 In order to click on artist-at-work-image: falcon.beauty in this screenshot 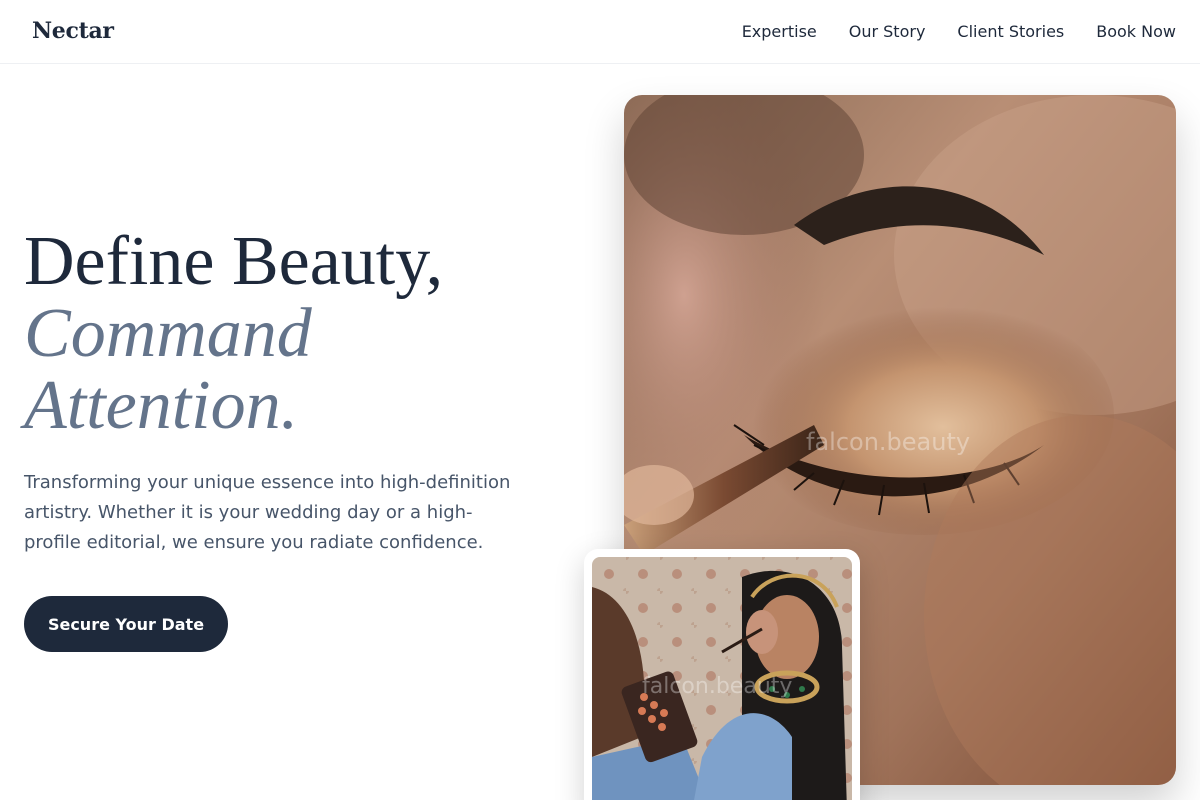, I will do `click(722, 678)`.